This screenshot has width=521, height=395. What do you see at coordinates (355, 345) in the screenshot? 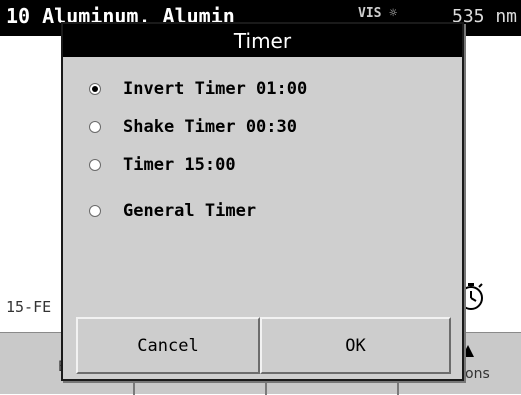
I see `ok-button: OK` at bounding box center [355, 345].